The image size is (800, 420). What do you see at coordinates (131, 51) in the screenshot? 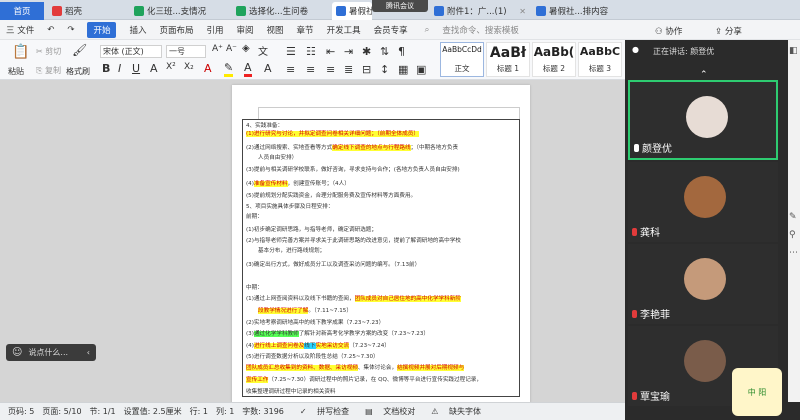
I see `font-family-select: 宋体 (正文)` at bounding box center [131, 51].